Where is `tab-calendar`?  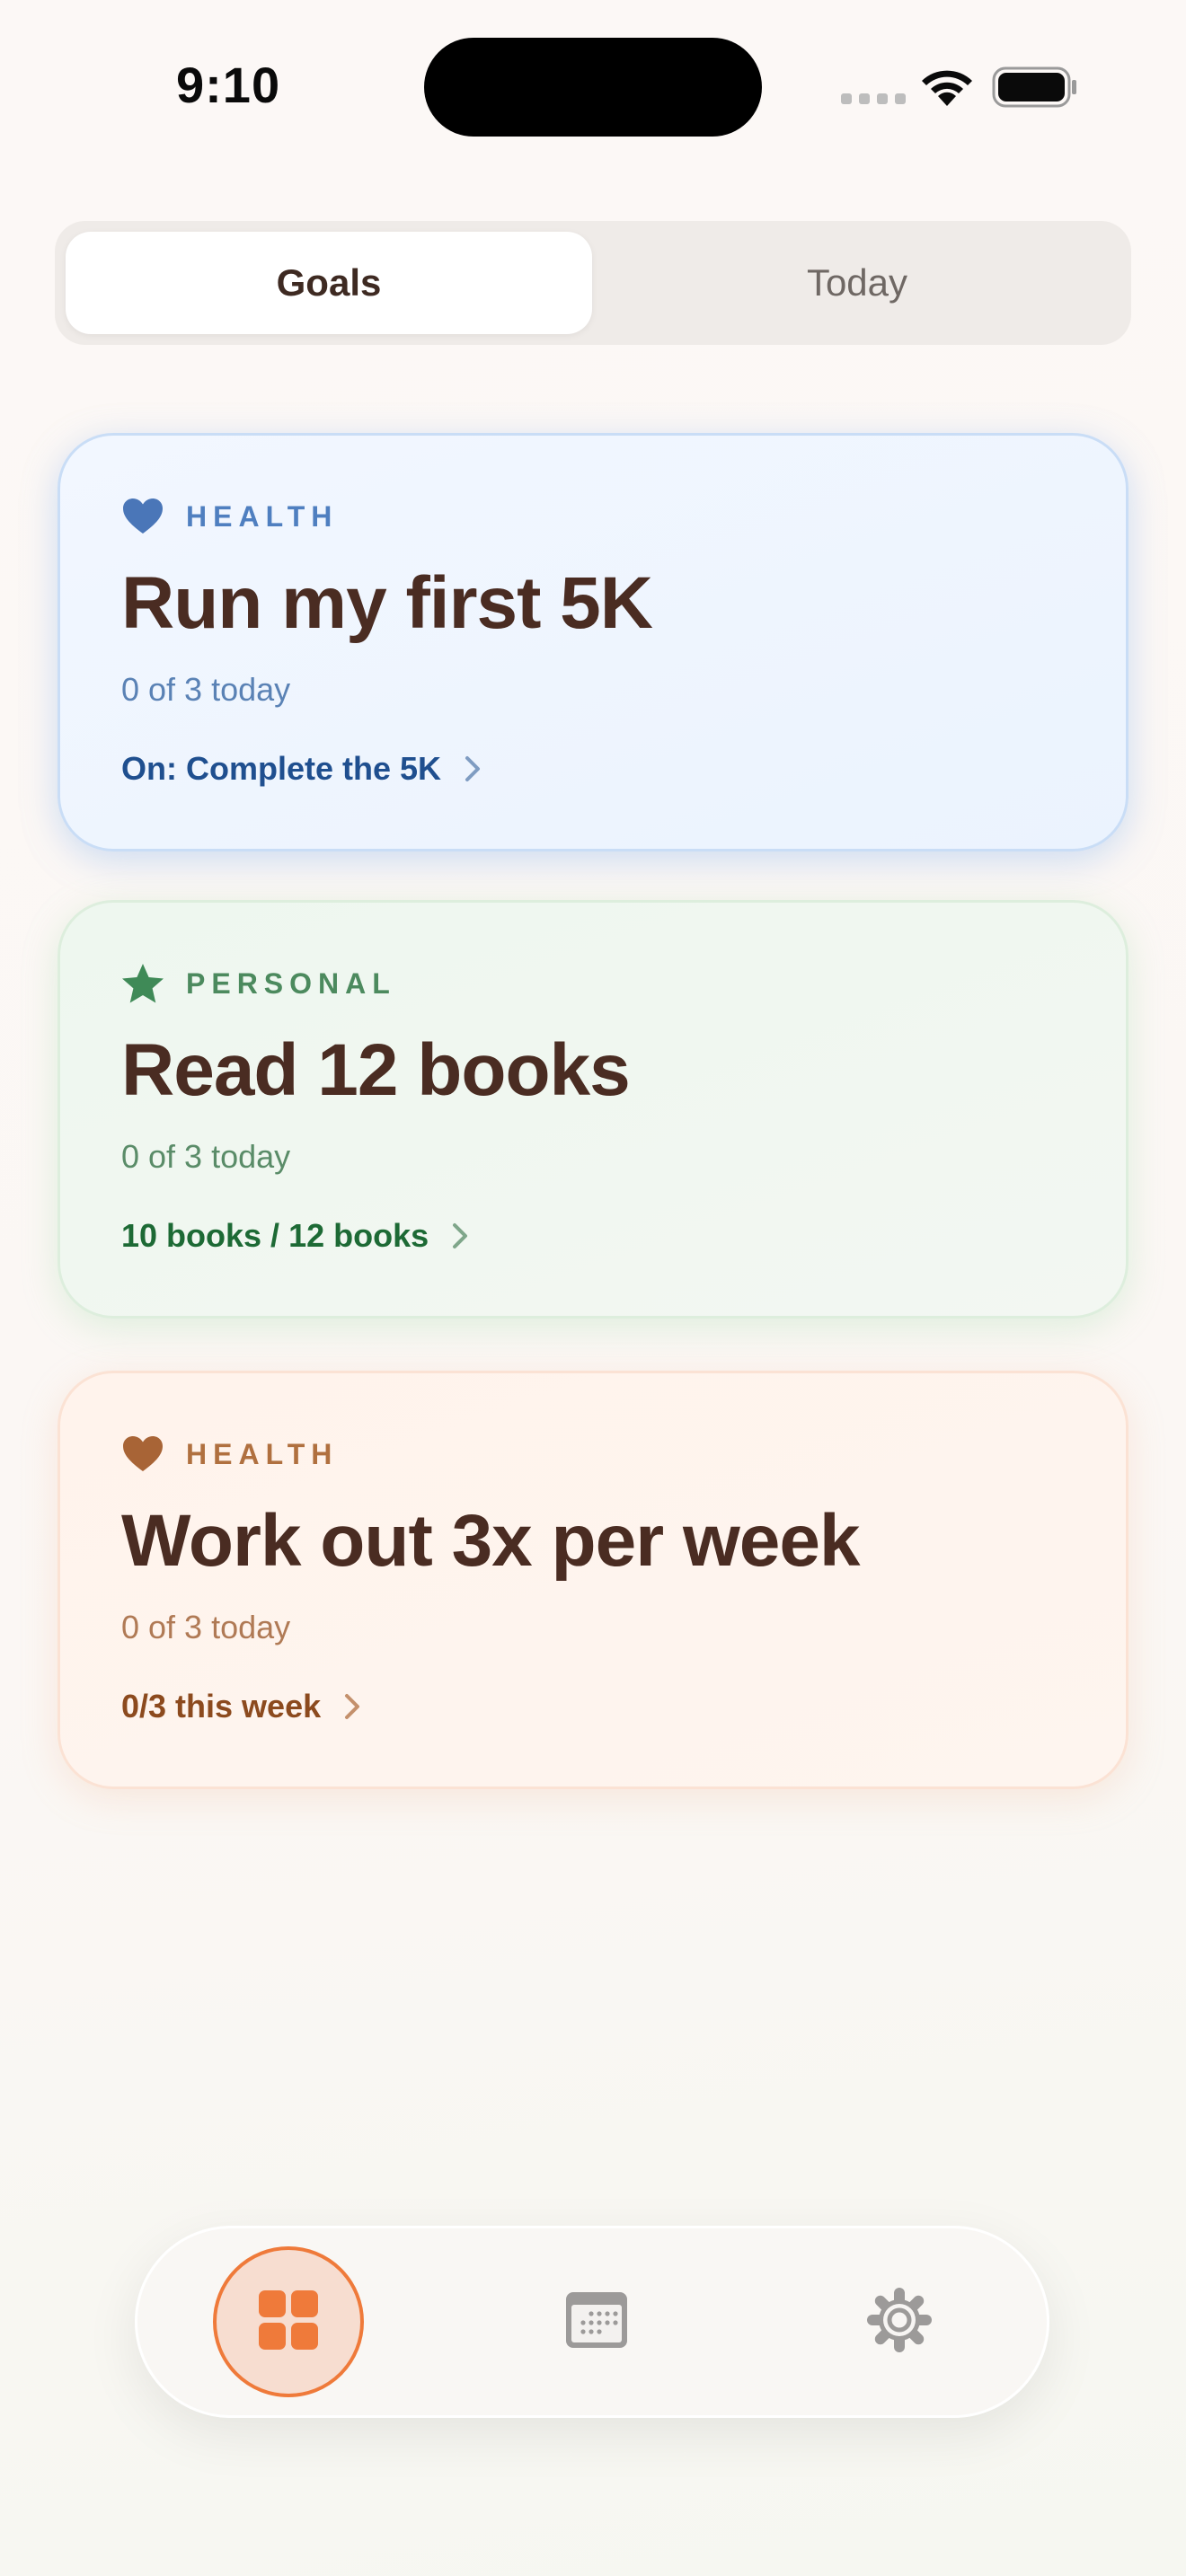
tab-calendar is located at coordinates (596, 2321).